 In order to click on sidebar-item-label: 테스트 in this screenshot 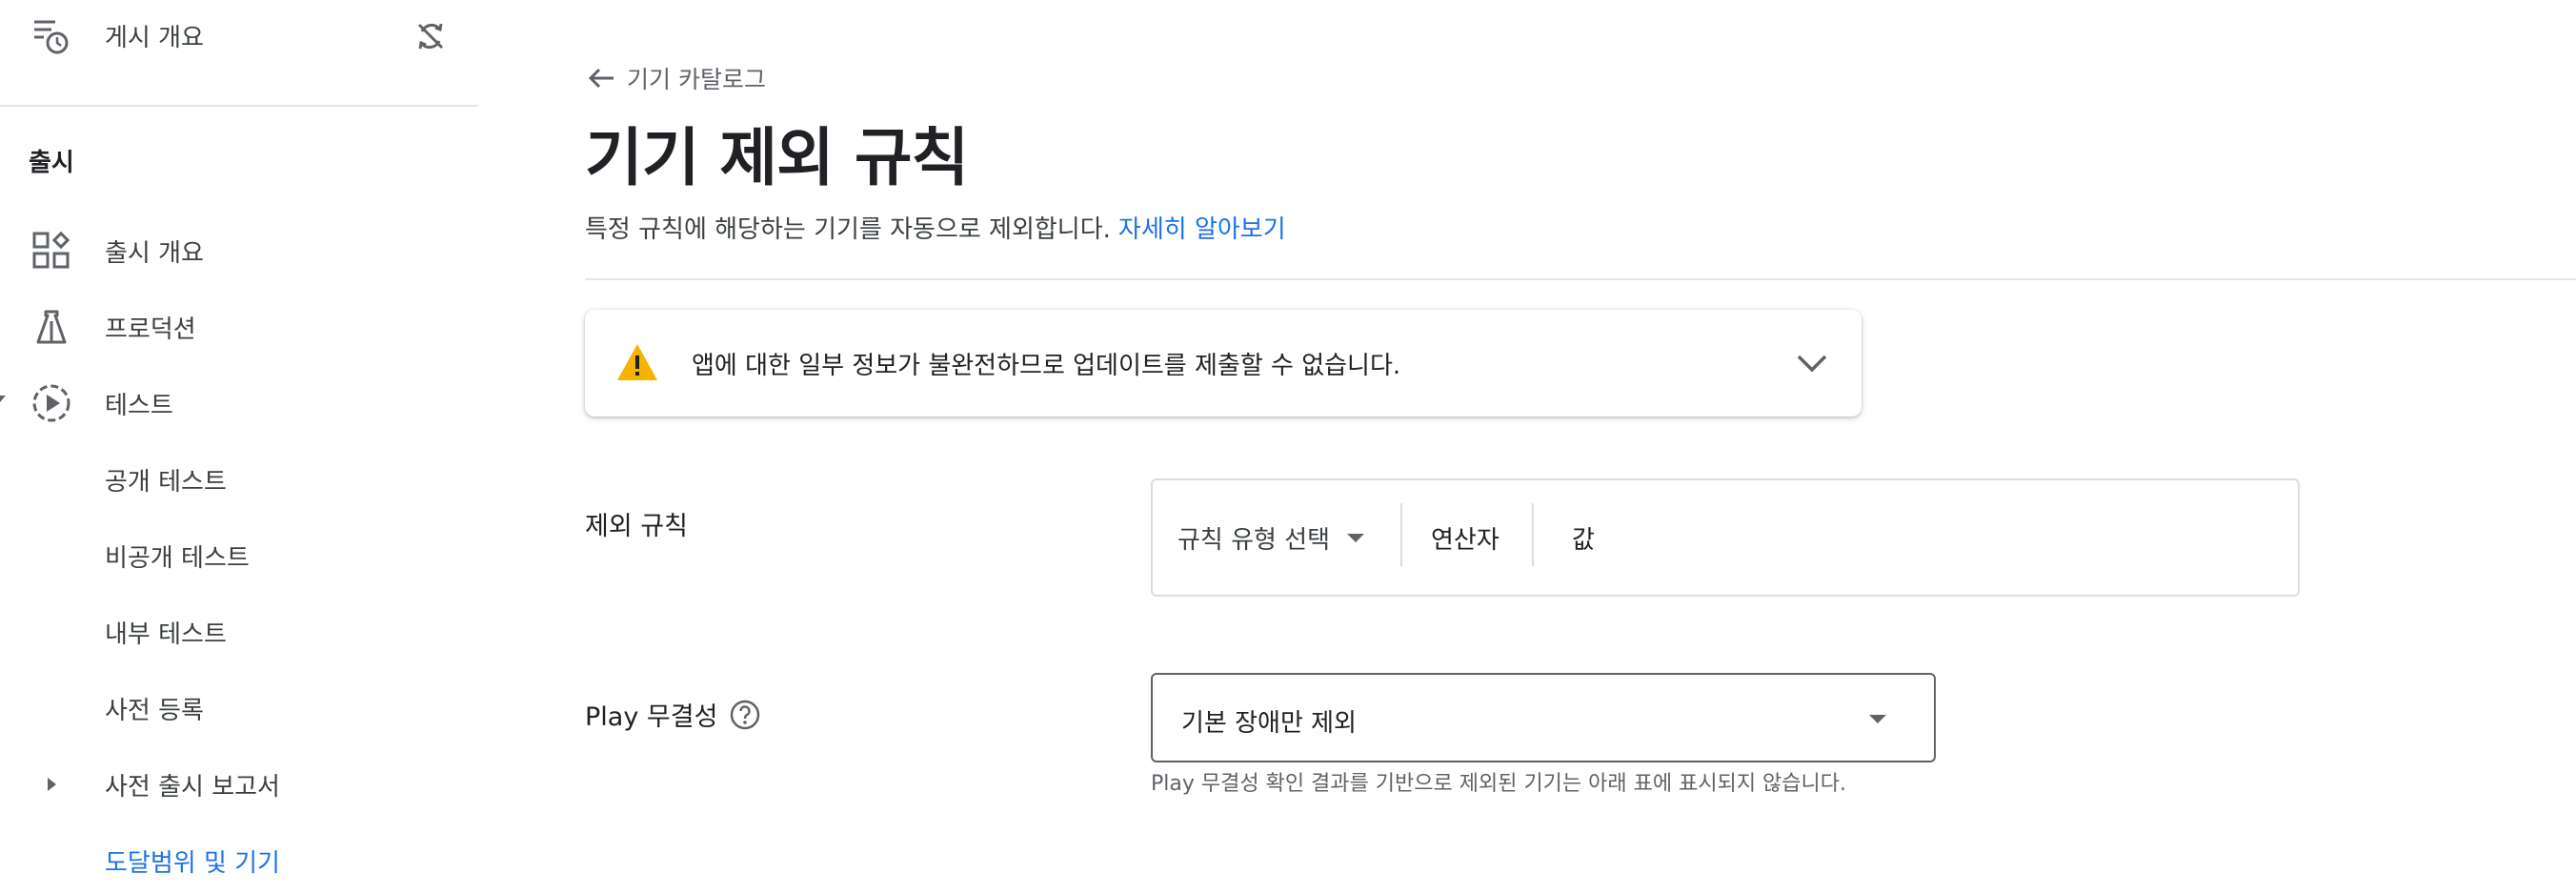, I will do `click(139, 406)`.